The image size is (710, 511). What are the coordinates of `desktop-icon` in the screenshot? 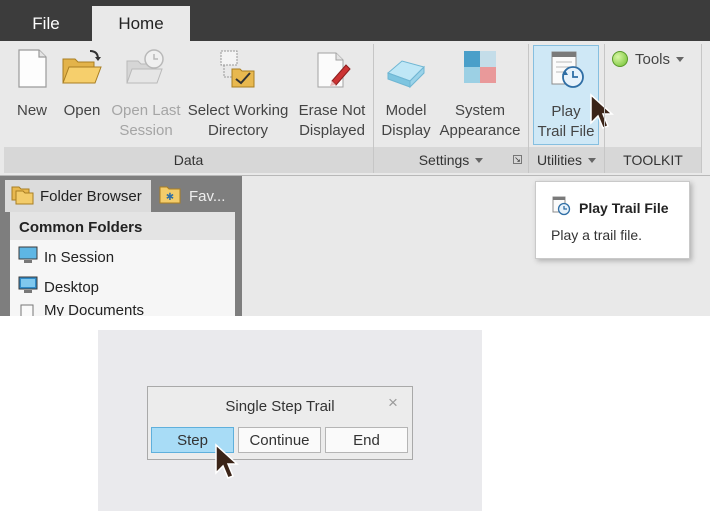 It's located at (28, 287).